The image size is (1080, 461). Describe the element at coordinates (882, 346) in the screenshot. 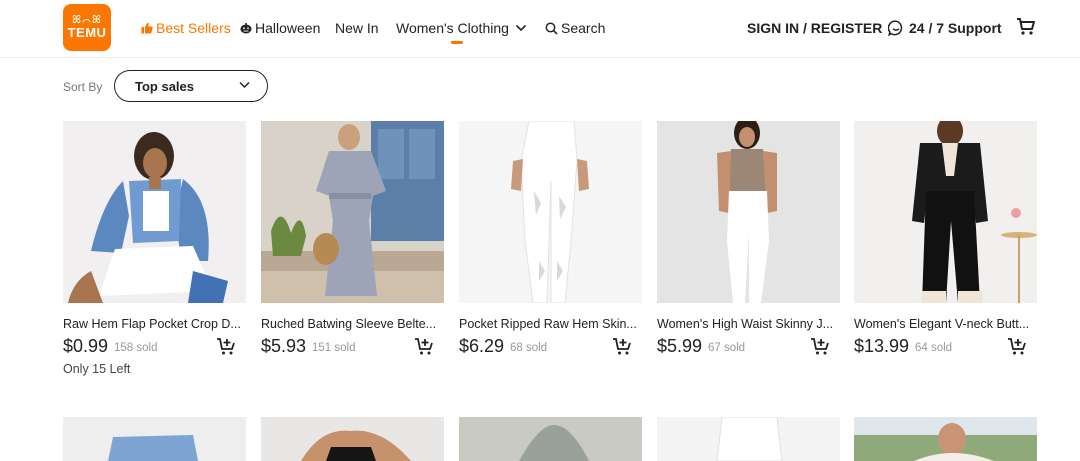

I see `product-price: $13.99` at that location.